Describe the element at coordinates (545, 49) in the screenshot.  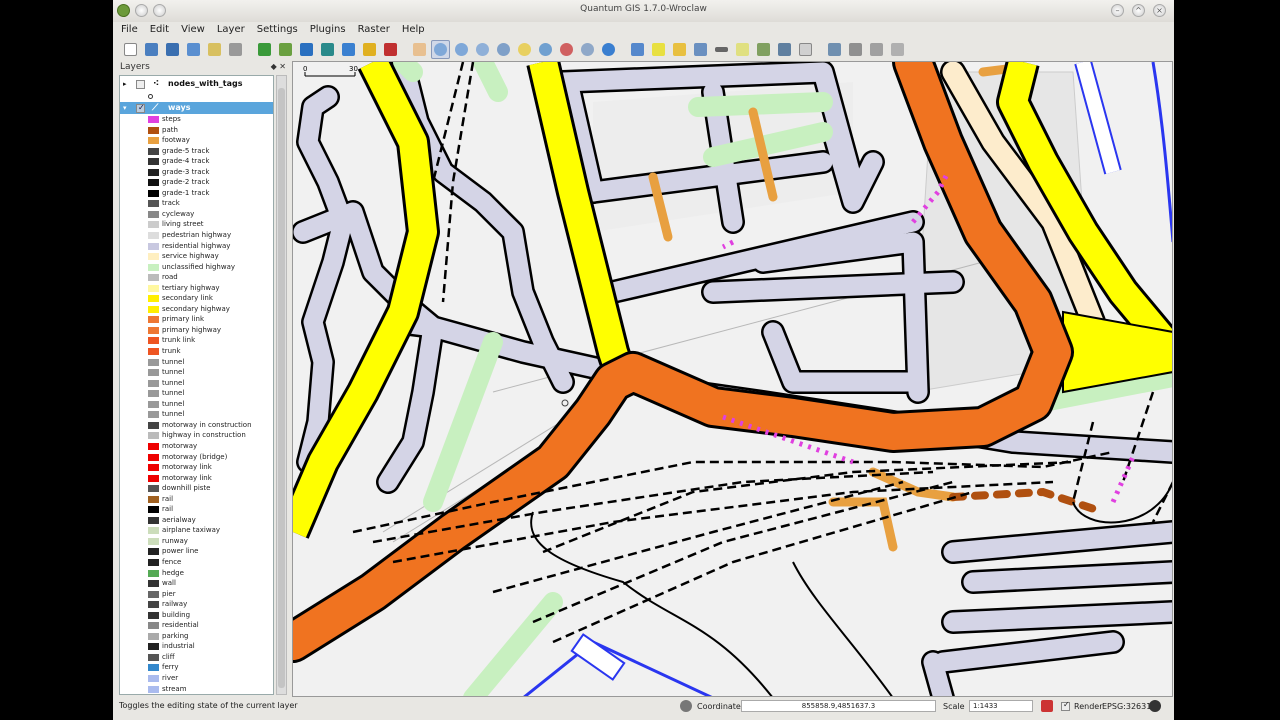
I see `zoom-layer-button` at that location.